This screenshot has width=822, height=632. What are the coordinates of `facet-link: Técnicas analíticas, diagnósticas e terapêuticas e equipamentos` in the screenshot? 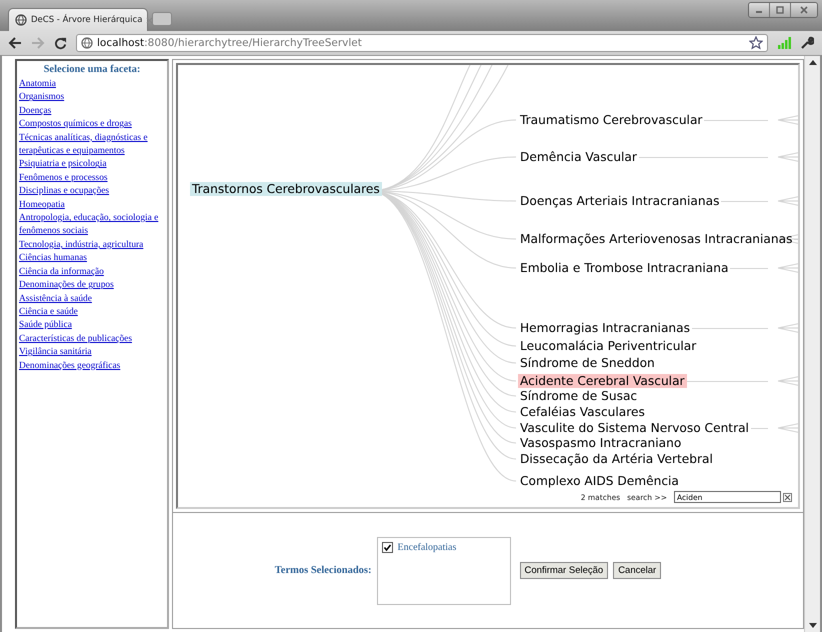 It's located at (92, 145).